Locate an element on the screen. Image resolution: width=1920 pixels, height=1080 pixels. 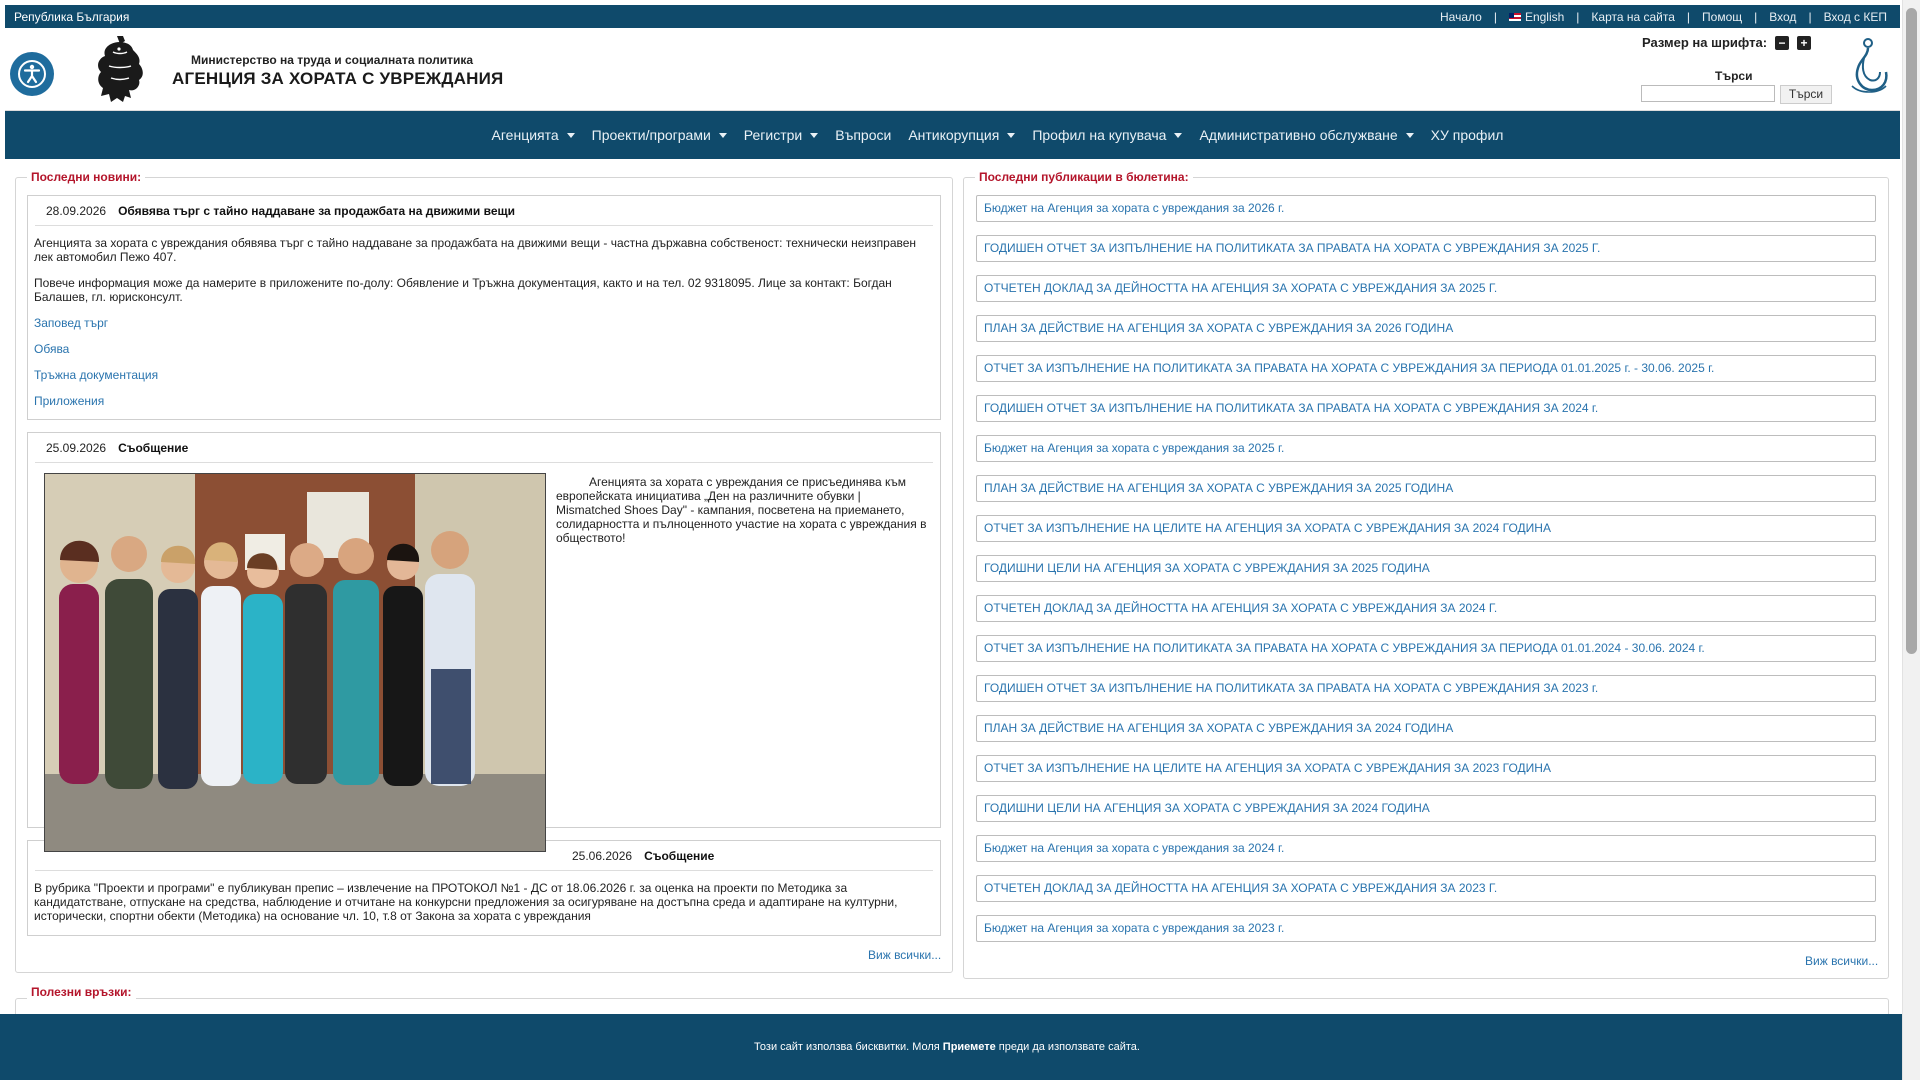
nav-label: Проекти/програми is located at coordinates (651, 135).